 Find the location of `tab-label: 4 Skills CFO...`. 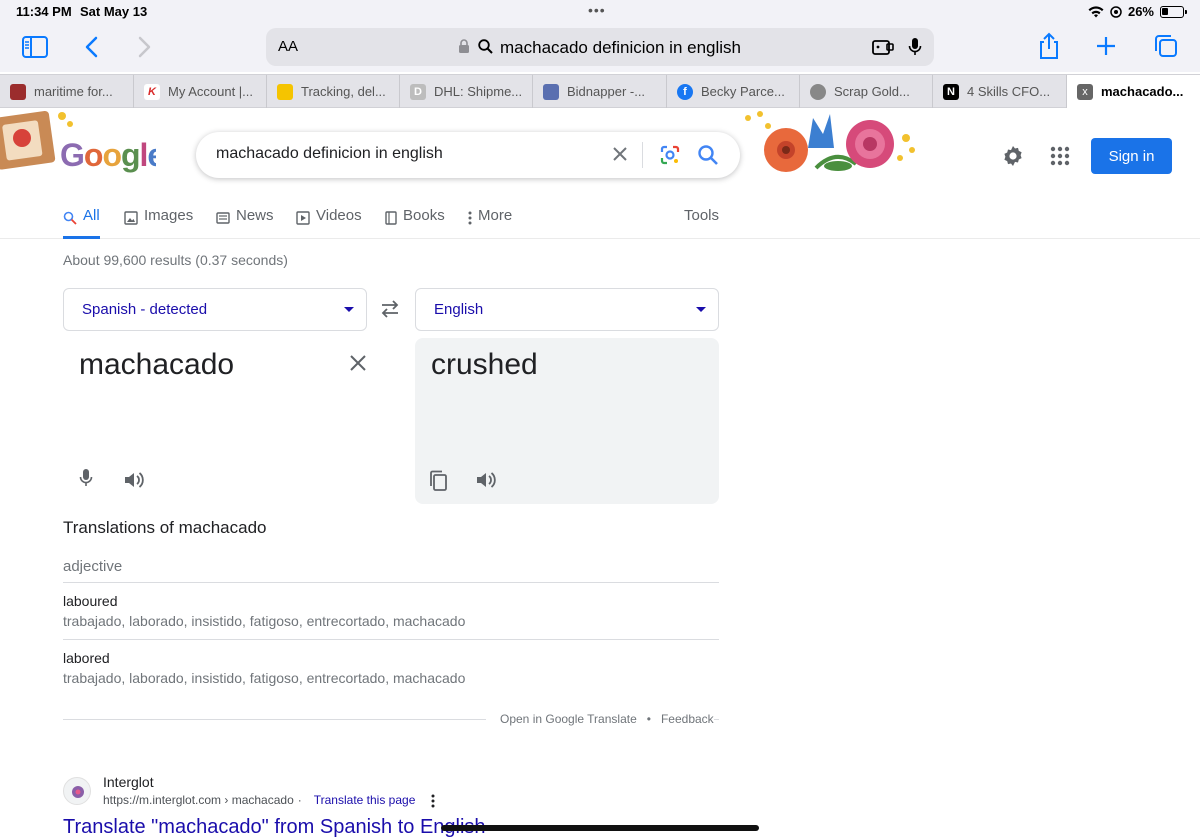

tab-label: 4 Skills CFO... is located at coordinates (1009, 91).